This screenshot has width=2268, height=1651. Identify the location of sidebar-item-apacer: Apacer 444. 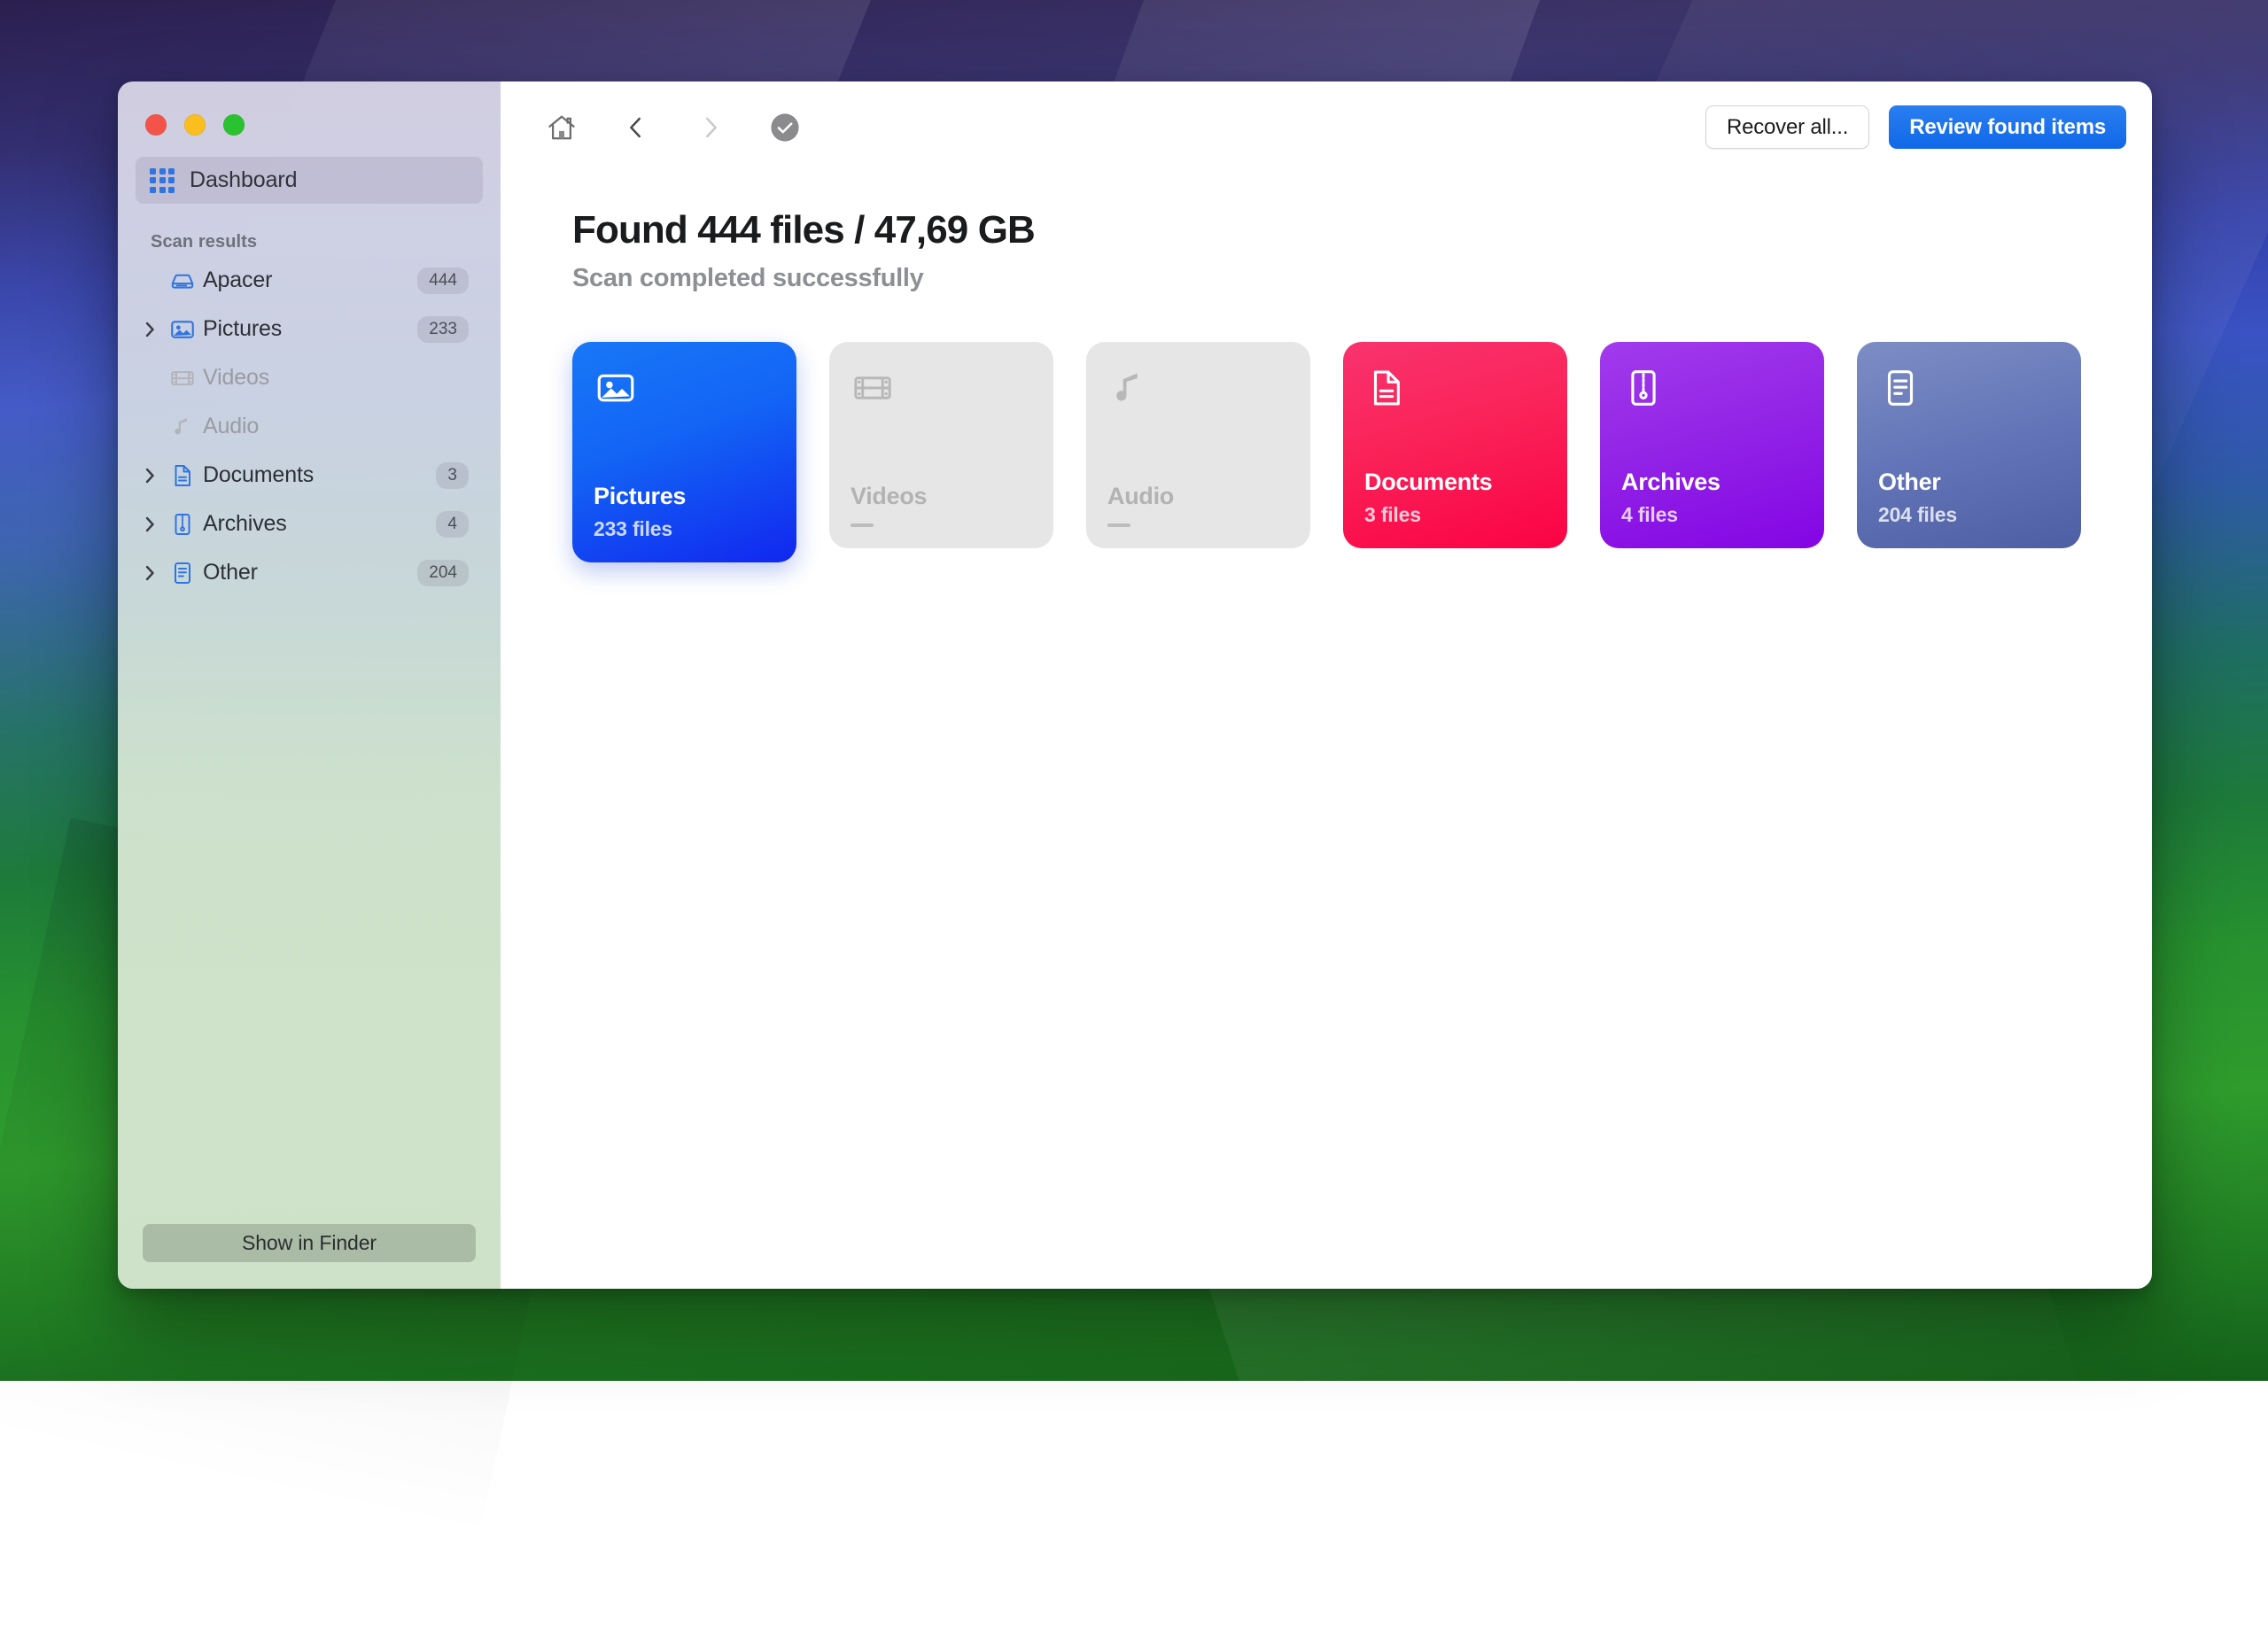
(309, 280).